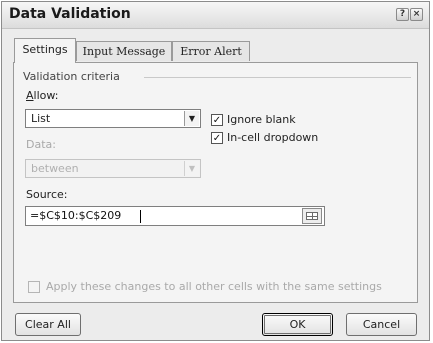 This screenshot has height=343, width=433. What do you see at coordinates (34, 287) in the screenshot?
I see `apply-all-checkbox` at bounding box center [34, 287].